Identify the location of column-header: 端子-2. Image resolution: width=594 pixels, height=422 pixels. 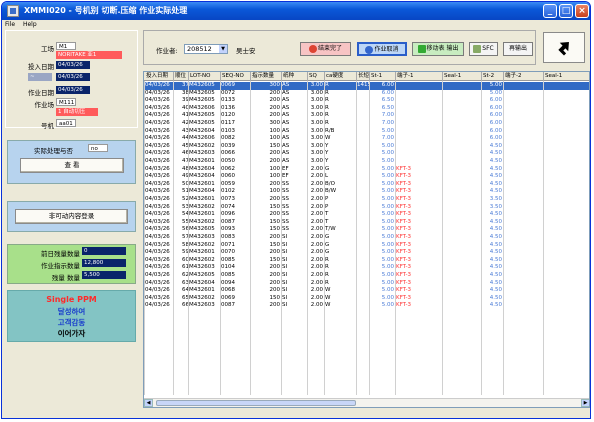
(524, 76).